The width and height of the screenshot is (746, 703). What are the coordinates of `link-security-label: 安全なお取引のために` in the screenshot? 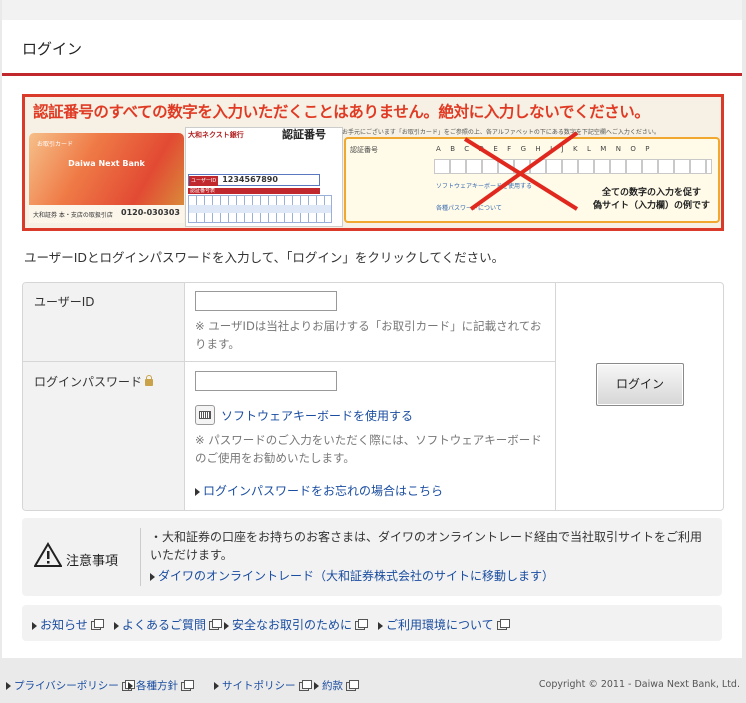 It's located at (292, 625).